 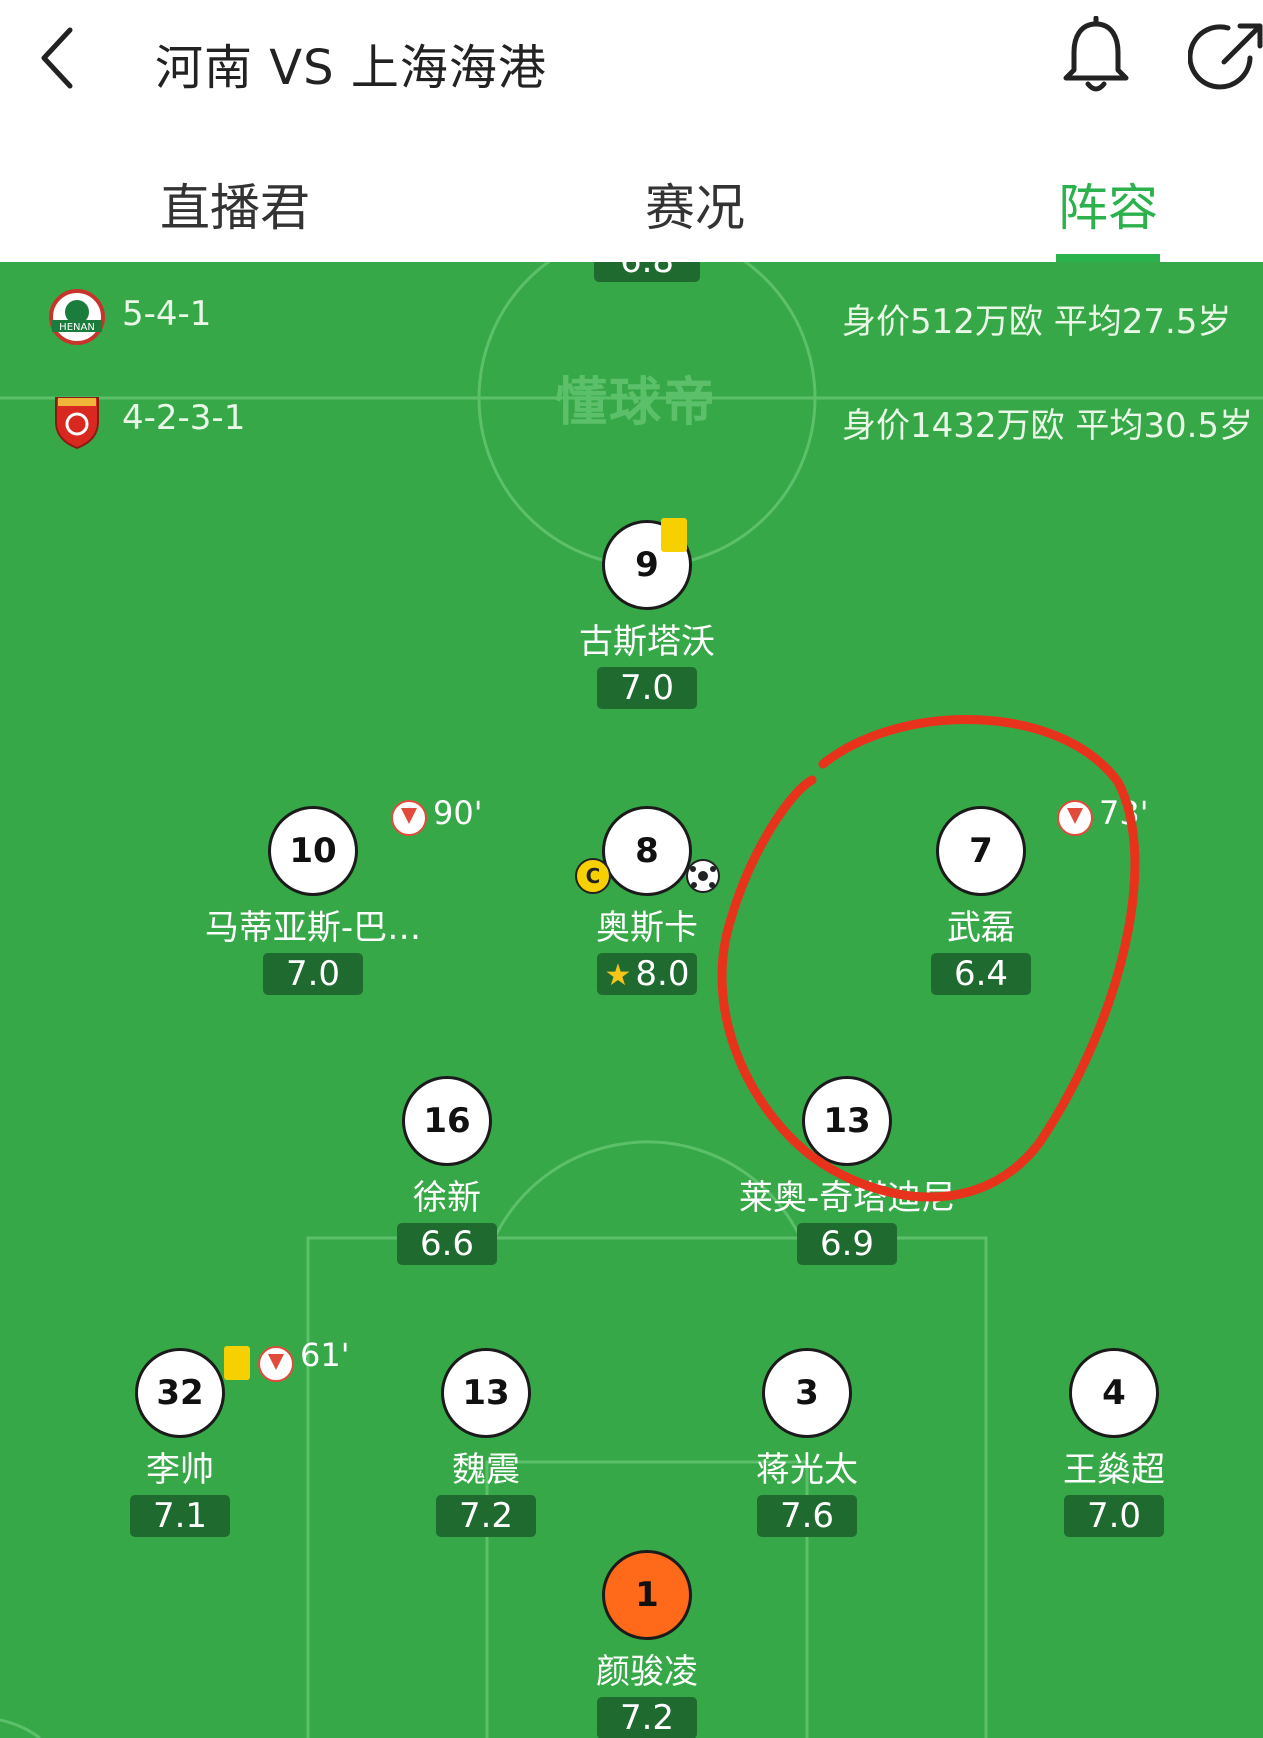 What do you see at coordinates (1048, 426) in the screenshot?
I see `team-value: 身价1432万欧 平均30.5岁` at bounding box center [1048, 426].